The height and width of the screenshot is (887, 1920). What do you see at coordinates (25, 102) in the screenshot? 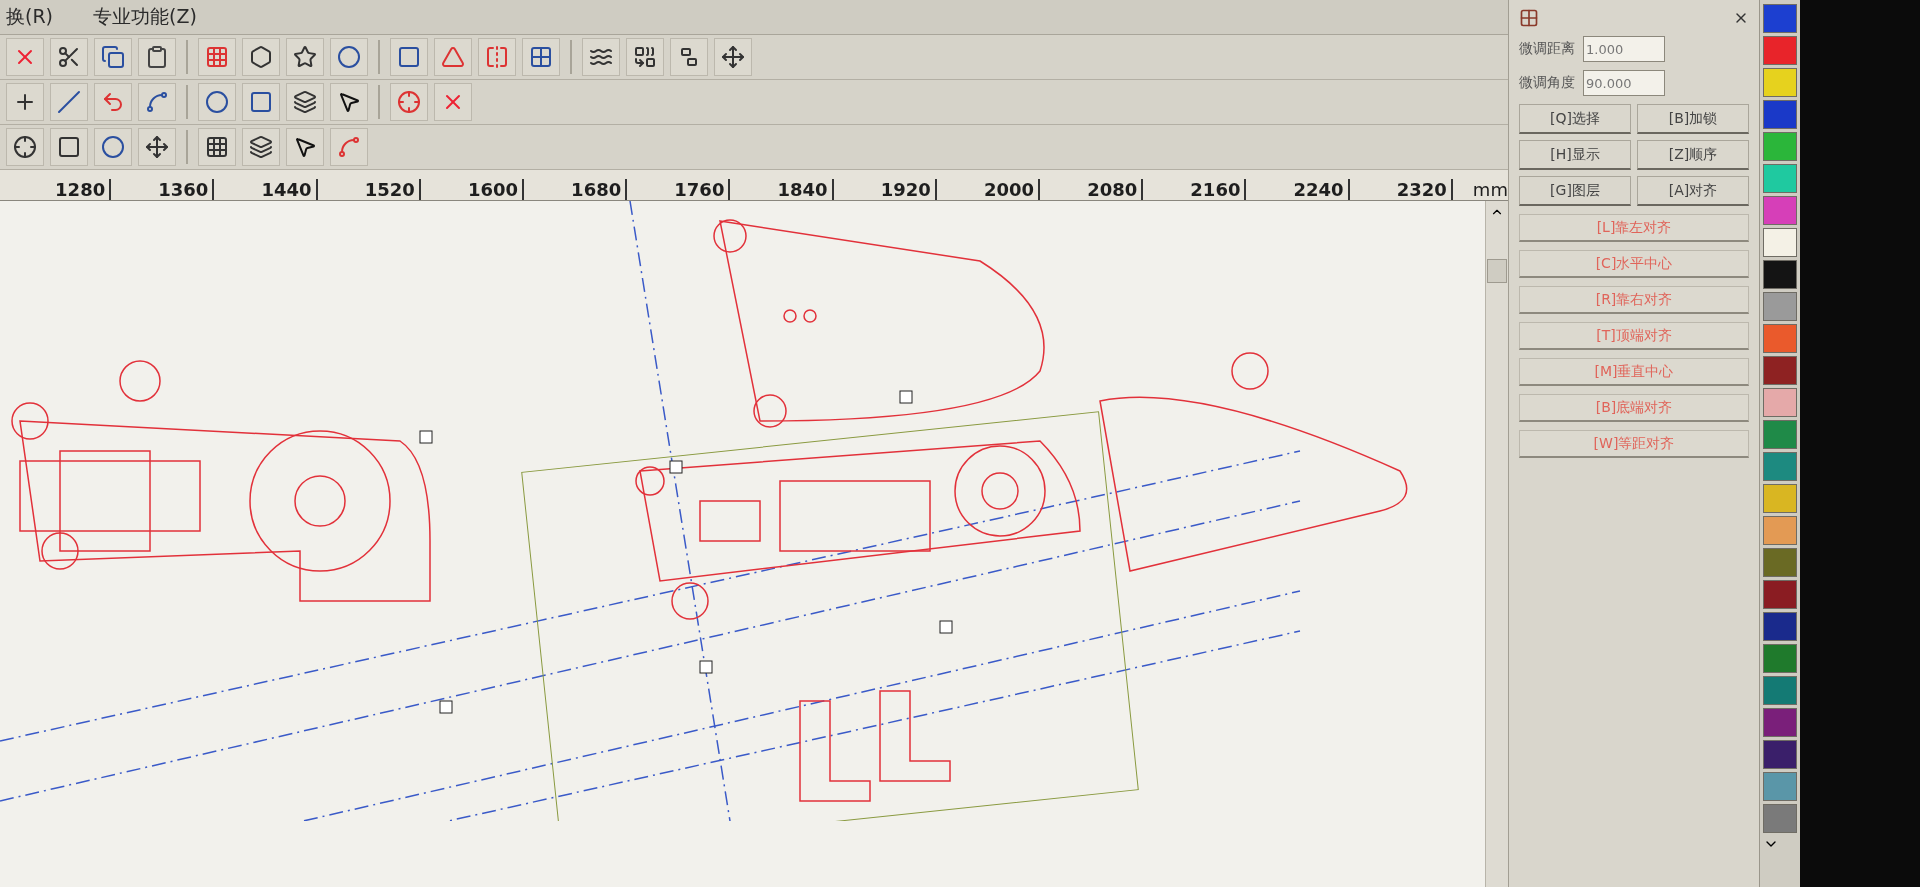
I see `plus-tool-button` at bounding box center [25, 102].